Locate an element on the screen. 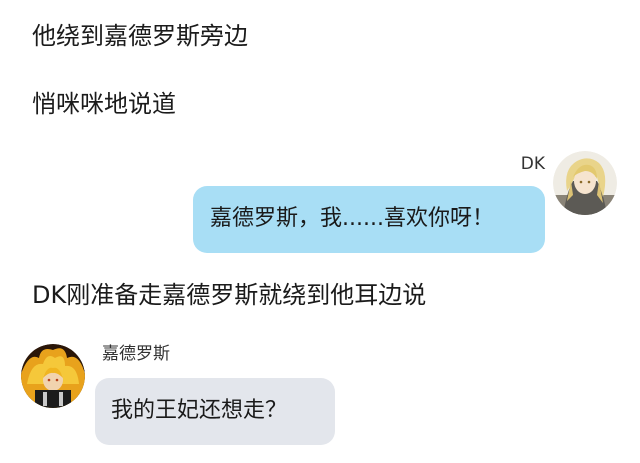 Image resolution: width=640 pixels, height=463 pixels. narration-line-2: 悄咪咪地说道 is located at coordinates (104, 104).